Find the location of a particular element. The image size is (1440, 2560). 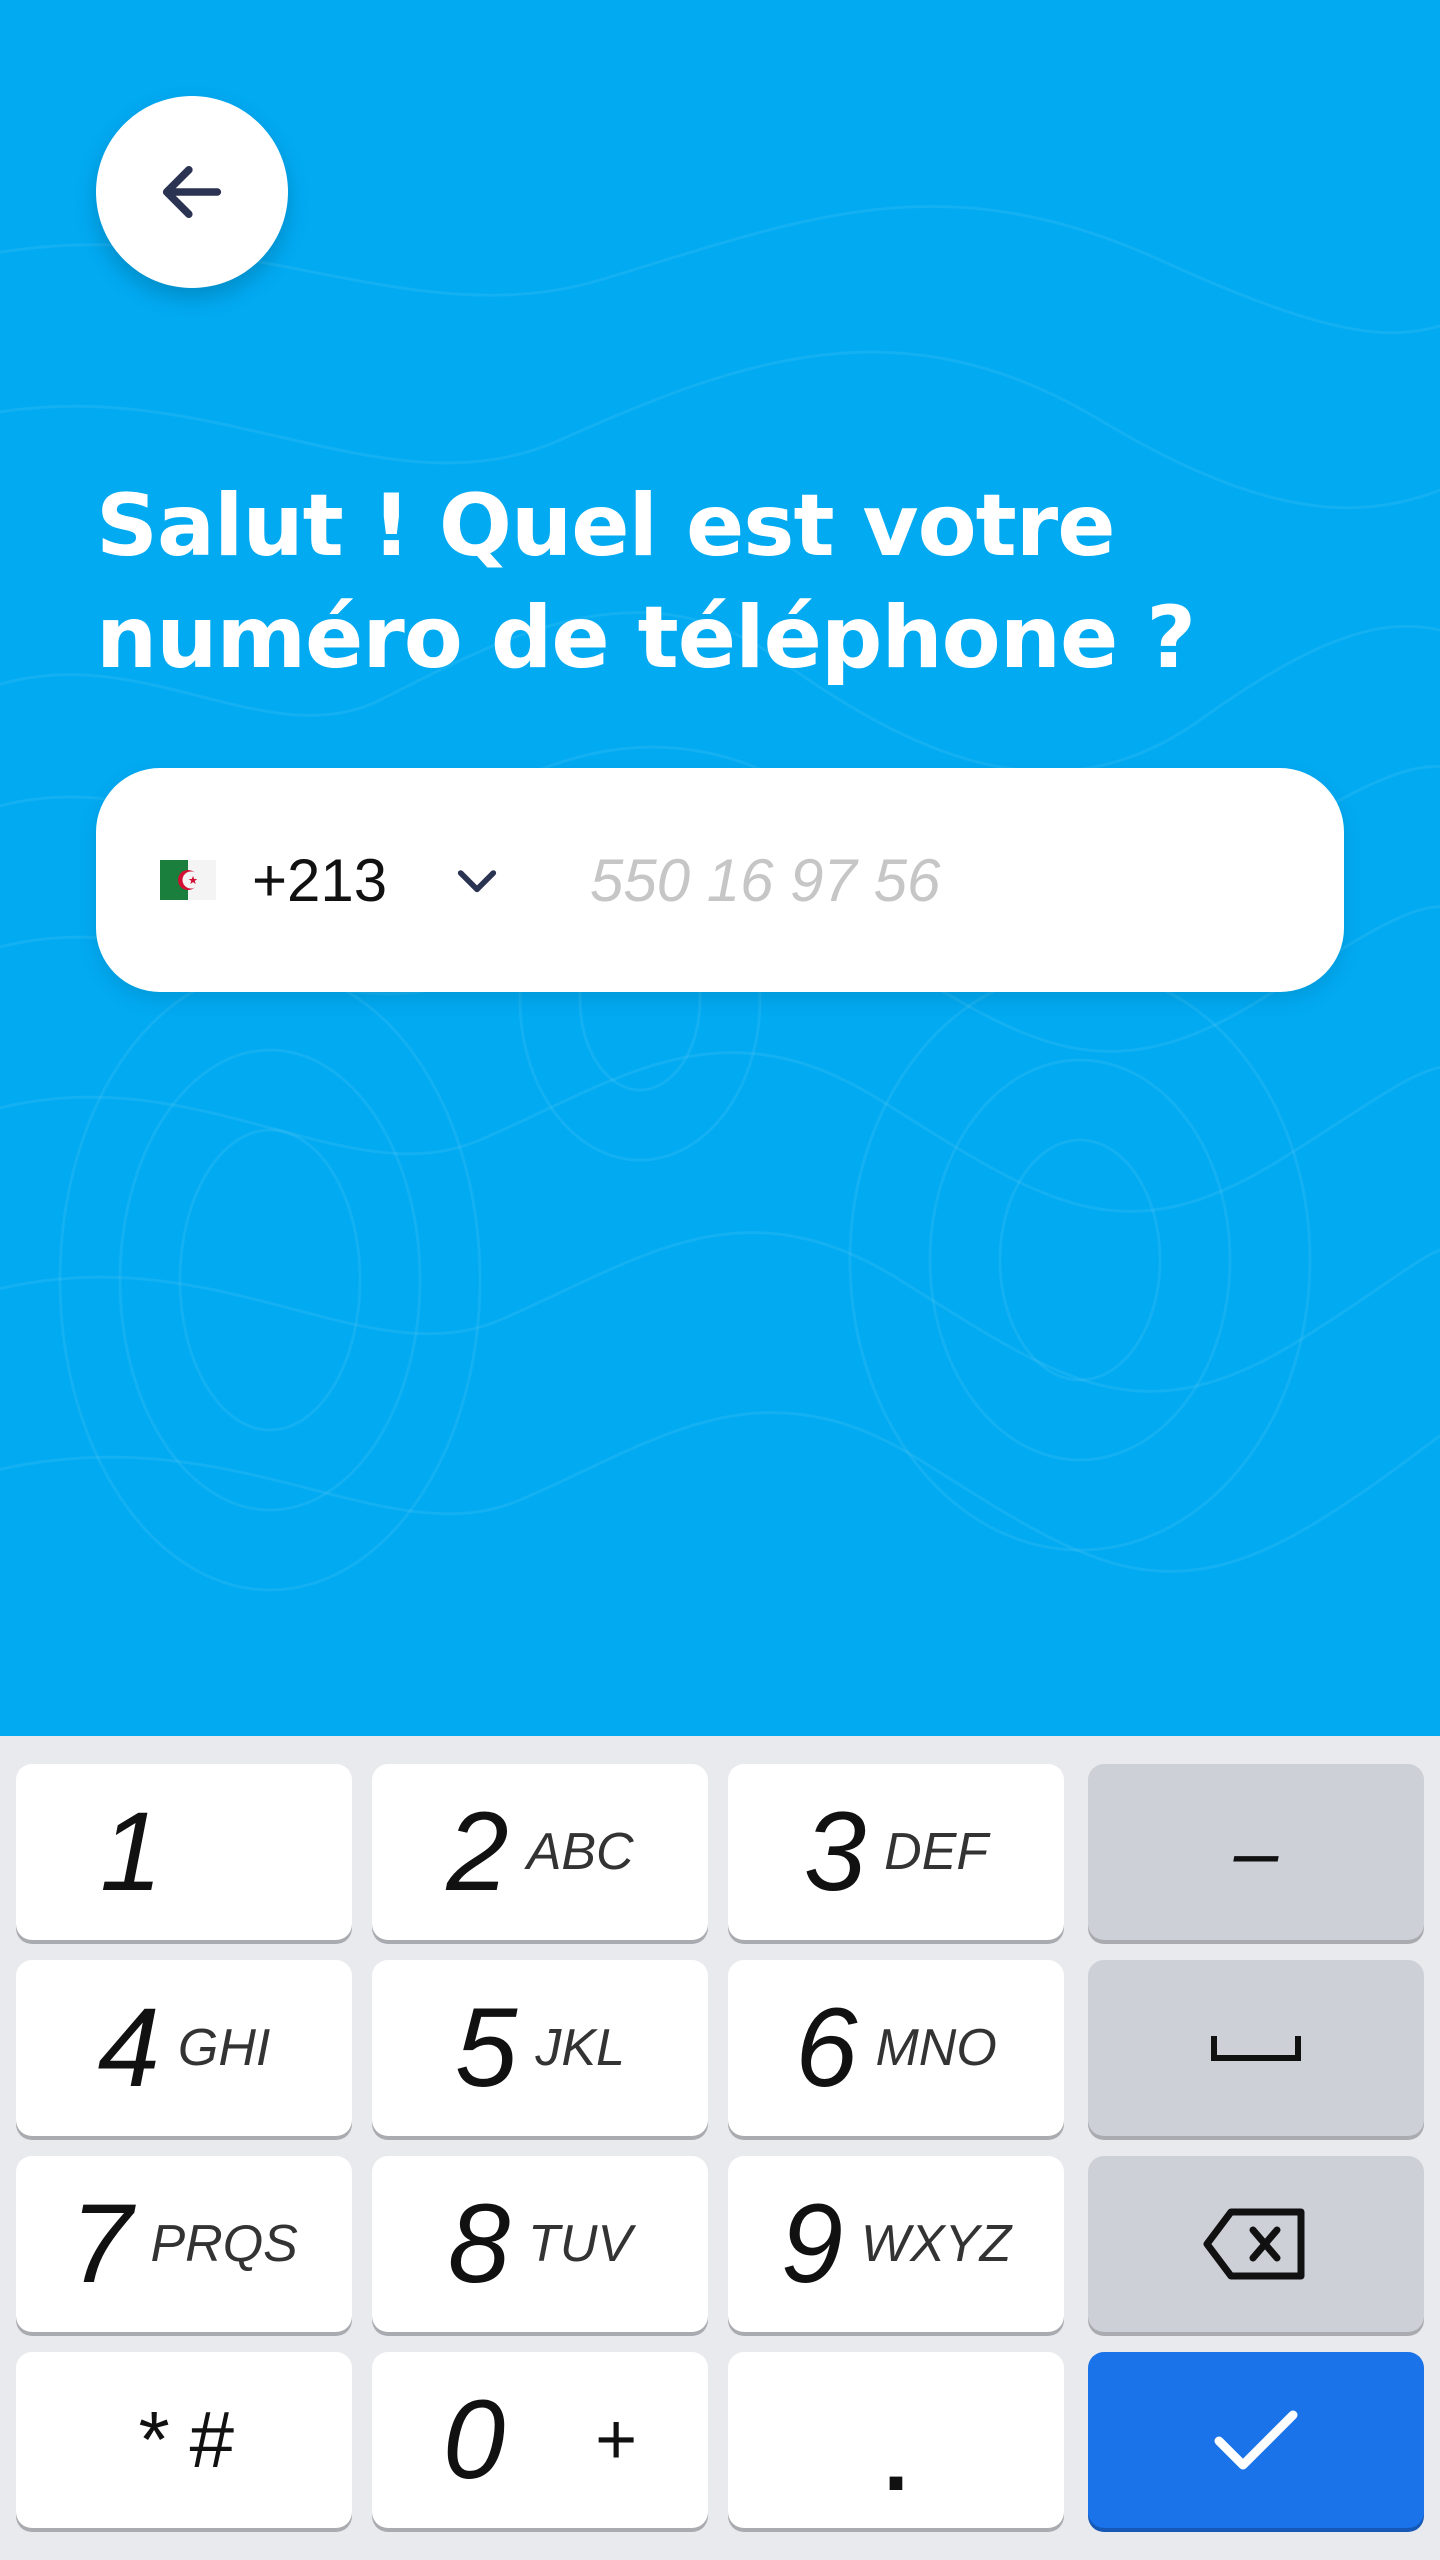

key-5: 5 JKL is located at coordinates (540, 2048).